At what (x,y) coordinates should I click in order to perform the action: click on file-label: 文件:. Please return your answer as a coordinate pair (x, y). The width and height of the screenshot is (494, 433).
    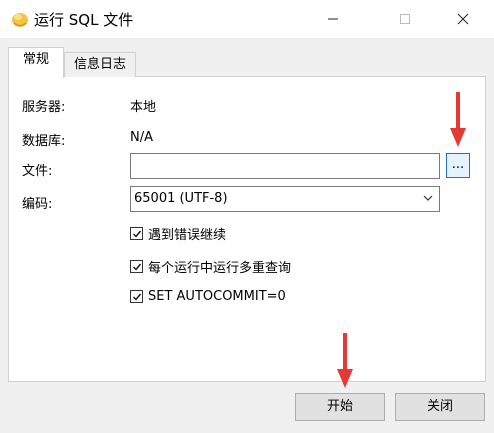
    Looking at the image, I should click on (37, 171).